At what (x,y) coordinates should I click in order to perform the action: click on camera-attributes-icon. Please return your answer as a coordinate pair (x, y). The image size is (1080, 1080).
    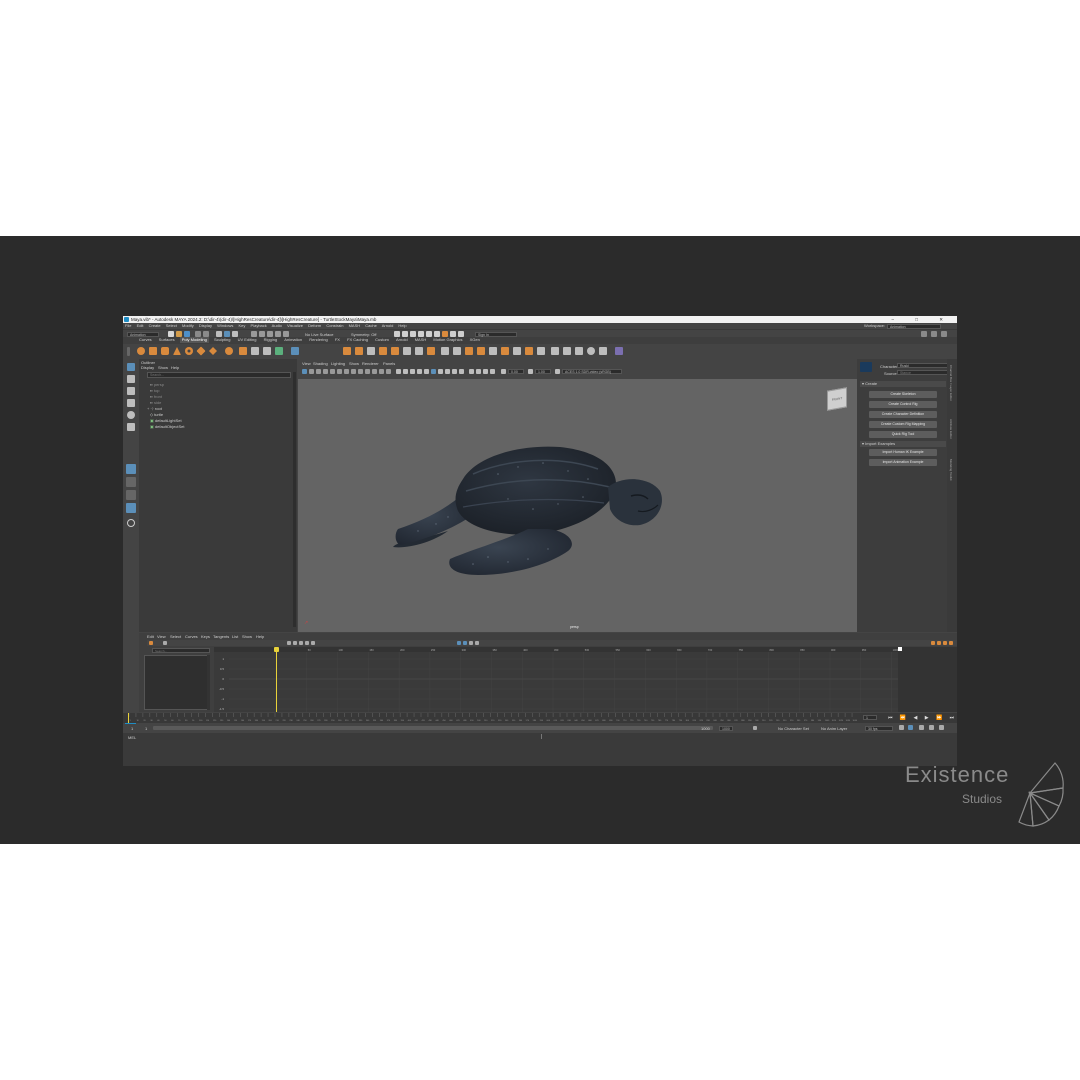
    Looking at the image, I should click on (311, 371).